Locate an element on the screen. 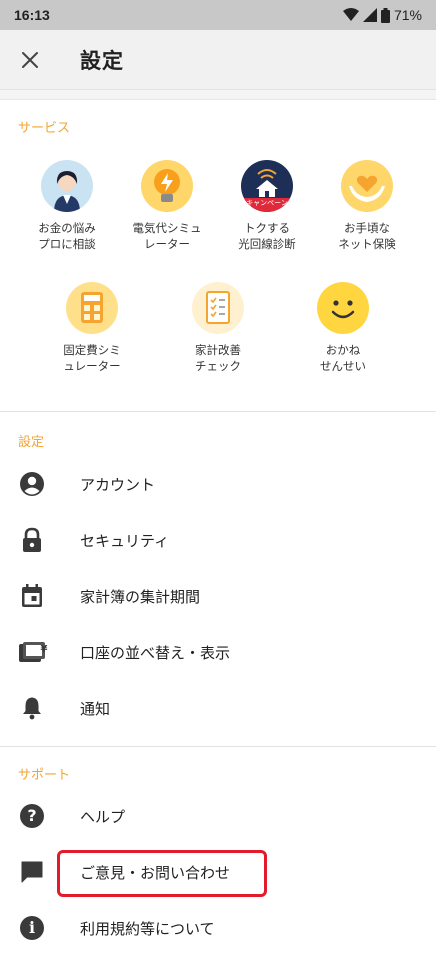 This screenshot has width=436, height=966. service-okane-sensei: おかね せんせい is located at coordinates (343, 328).